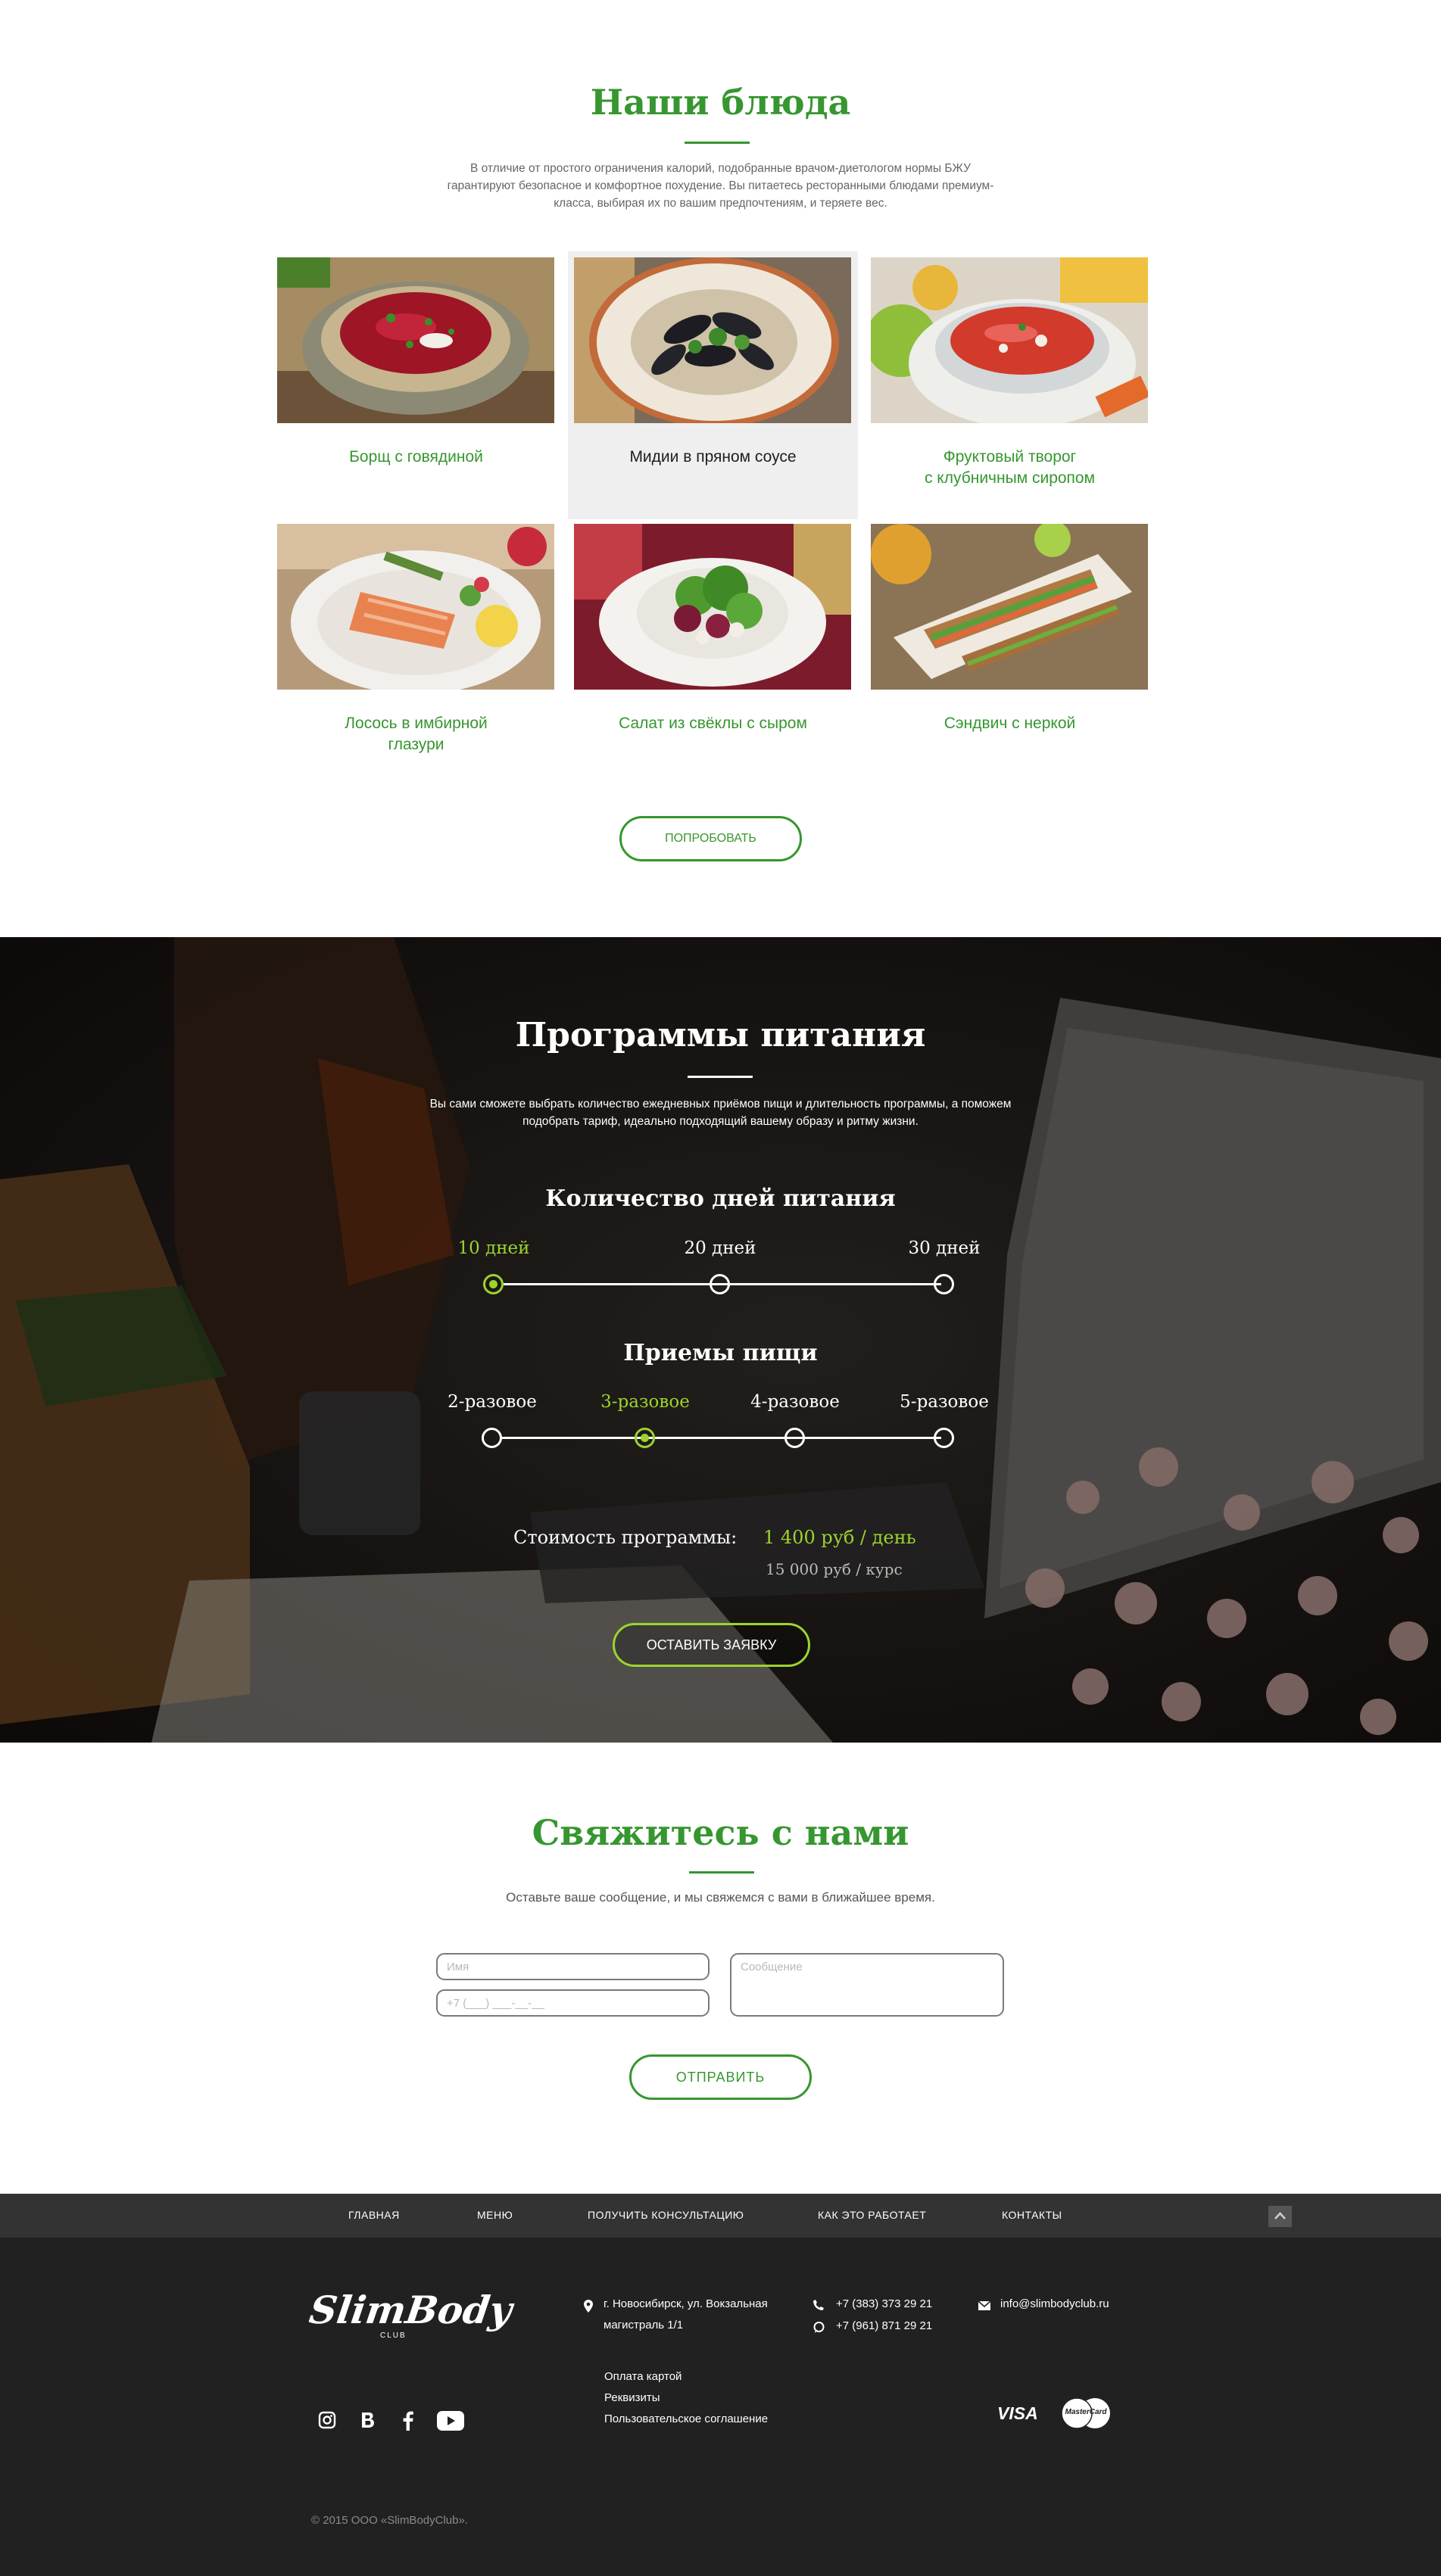 This screenshot has width=1441, height=2576. I want to click on visa-logo: VISA, so click(1018, 2413).